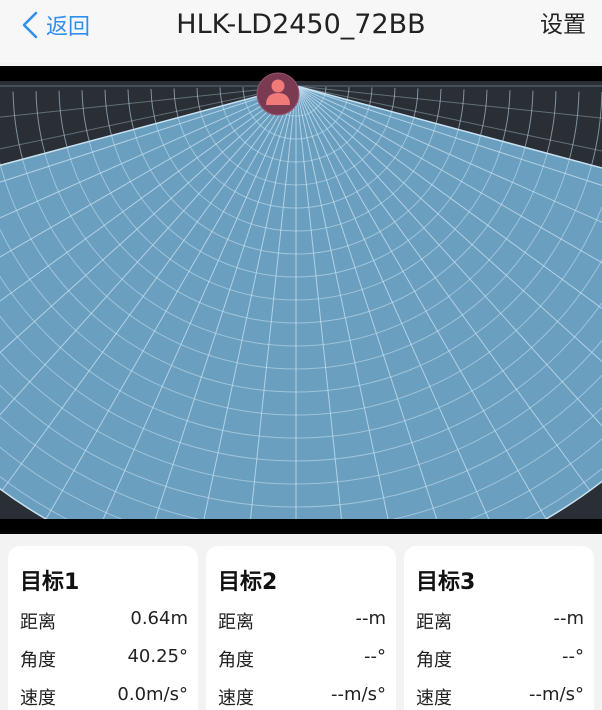 The image size is (602, 710). Describe the element at coordinates (278, 94) in the screenshot. I see `person-icon` at that location.